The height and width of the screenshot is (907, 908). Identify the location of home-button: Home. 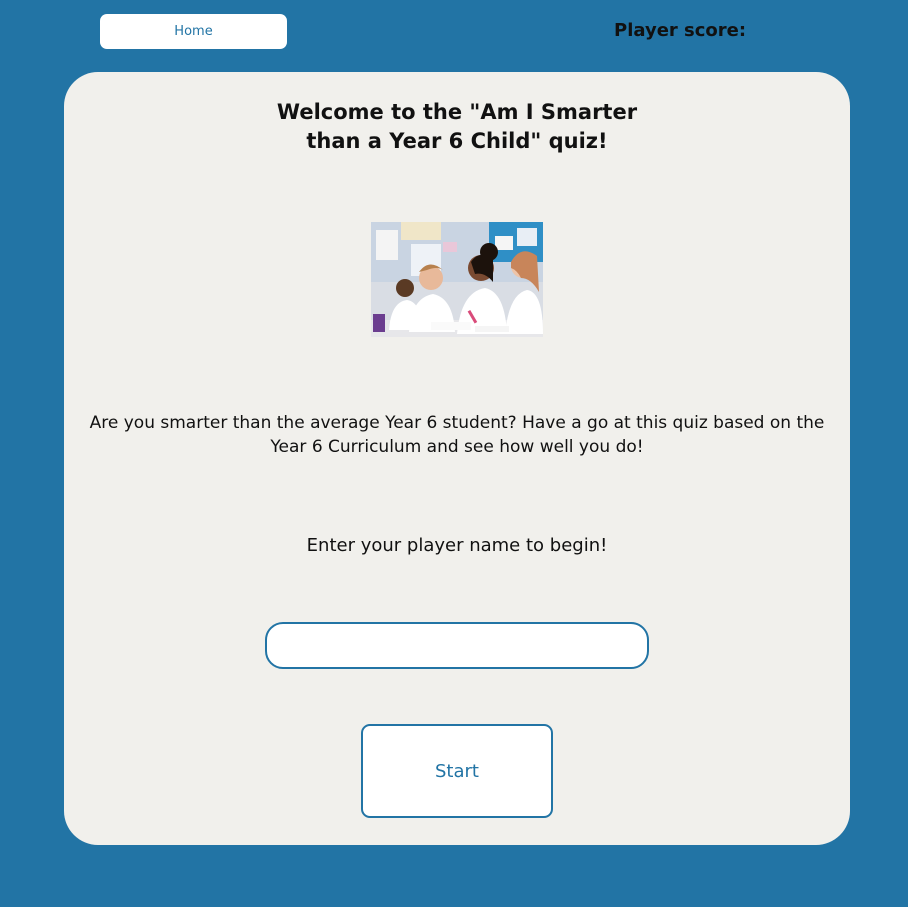
(193, 31).